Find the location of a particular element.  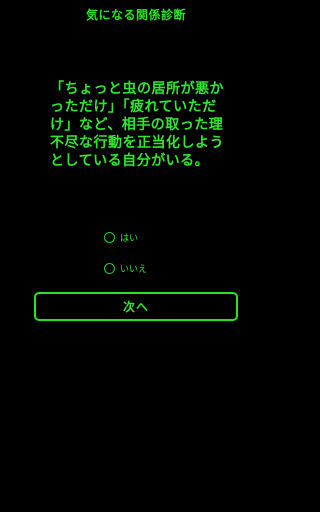

radio-button-yes is located at coordinates (109, 237).